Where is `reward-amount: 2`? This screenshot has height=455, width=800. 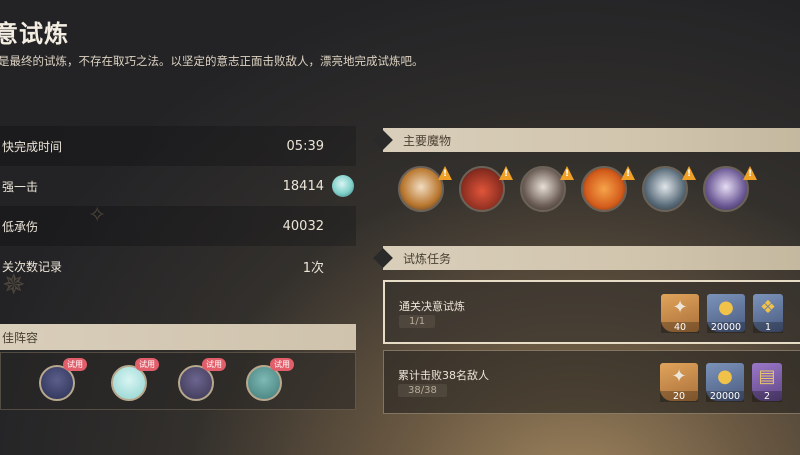 reward-amount: 2 is located at coordinates (767, 396).